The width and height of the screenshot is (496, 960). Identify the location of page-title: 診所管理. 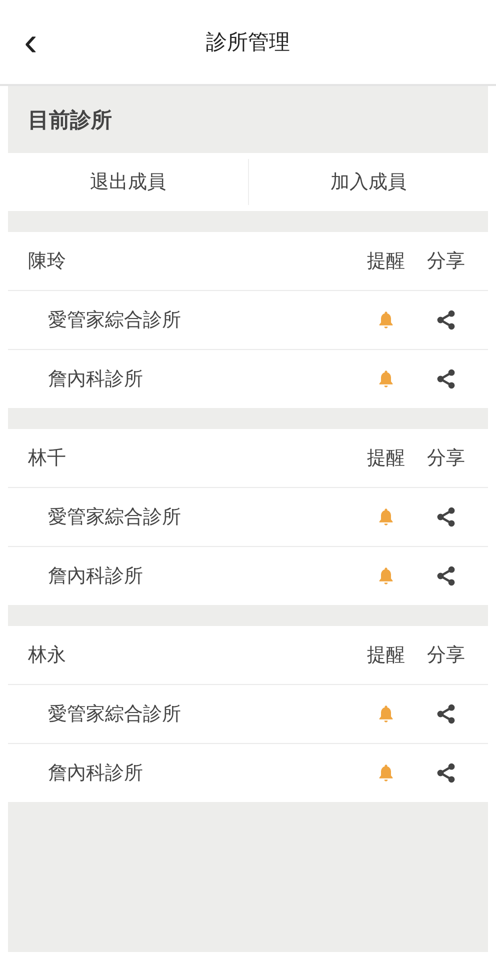
(248, 42).